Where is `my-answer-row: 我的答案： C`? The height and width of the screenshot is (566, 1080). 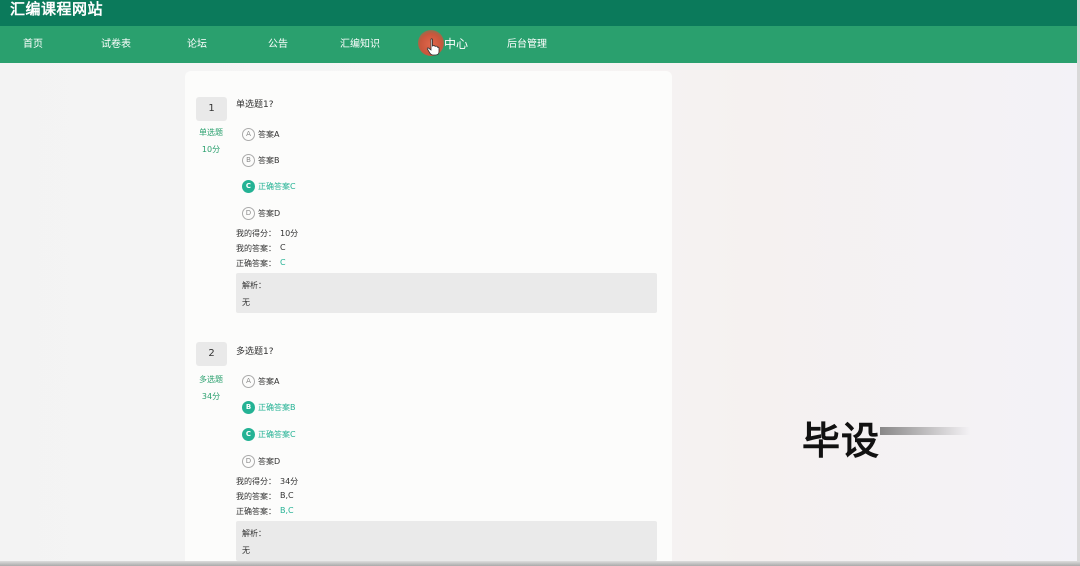
my-answer-row: 我的答案： C is located at coordinates (261, 248).